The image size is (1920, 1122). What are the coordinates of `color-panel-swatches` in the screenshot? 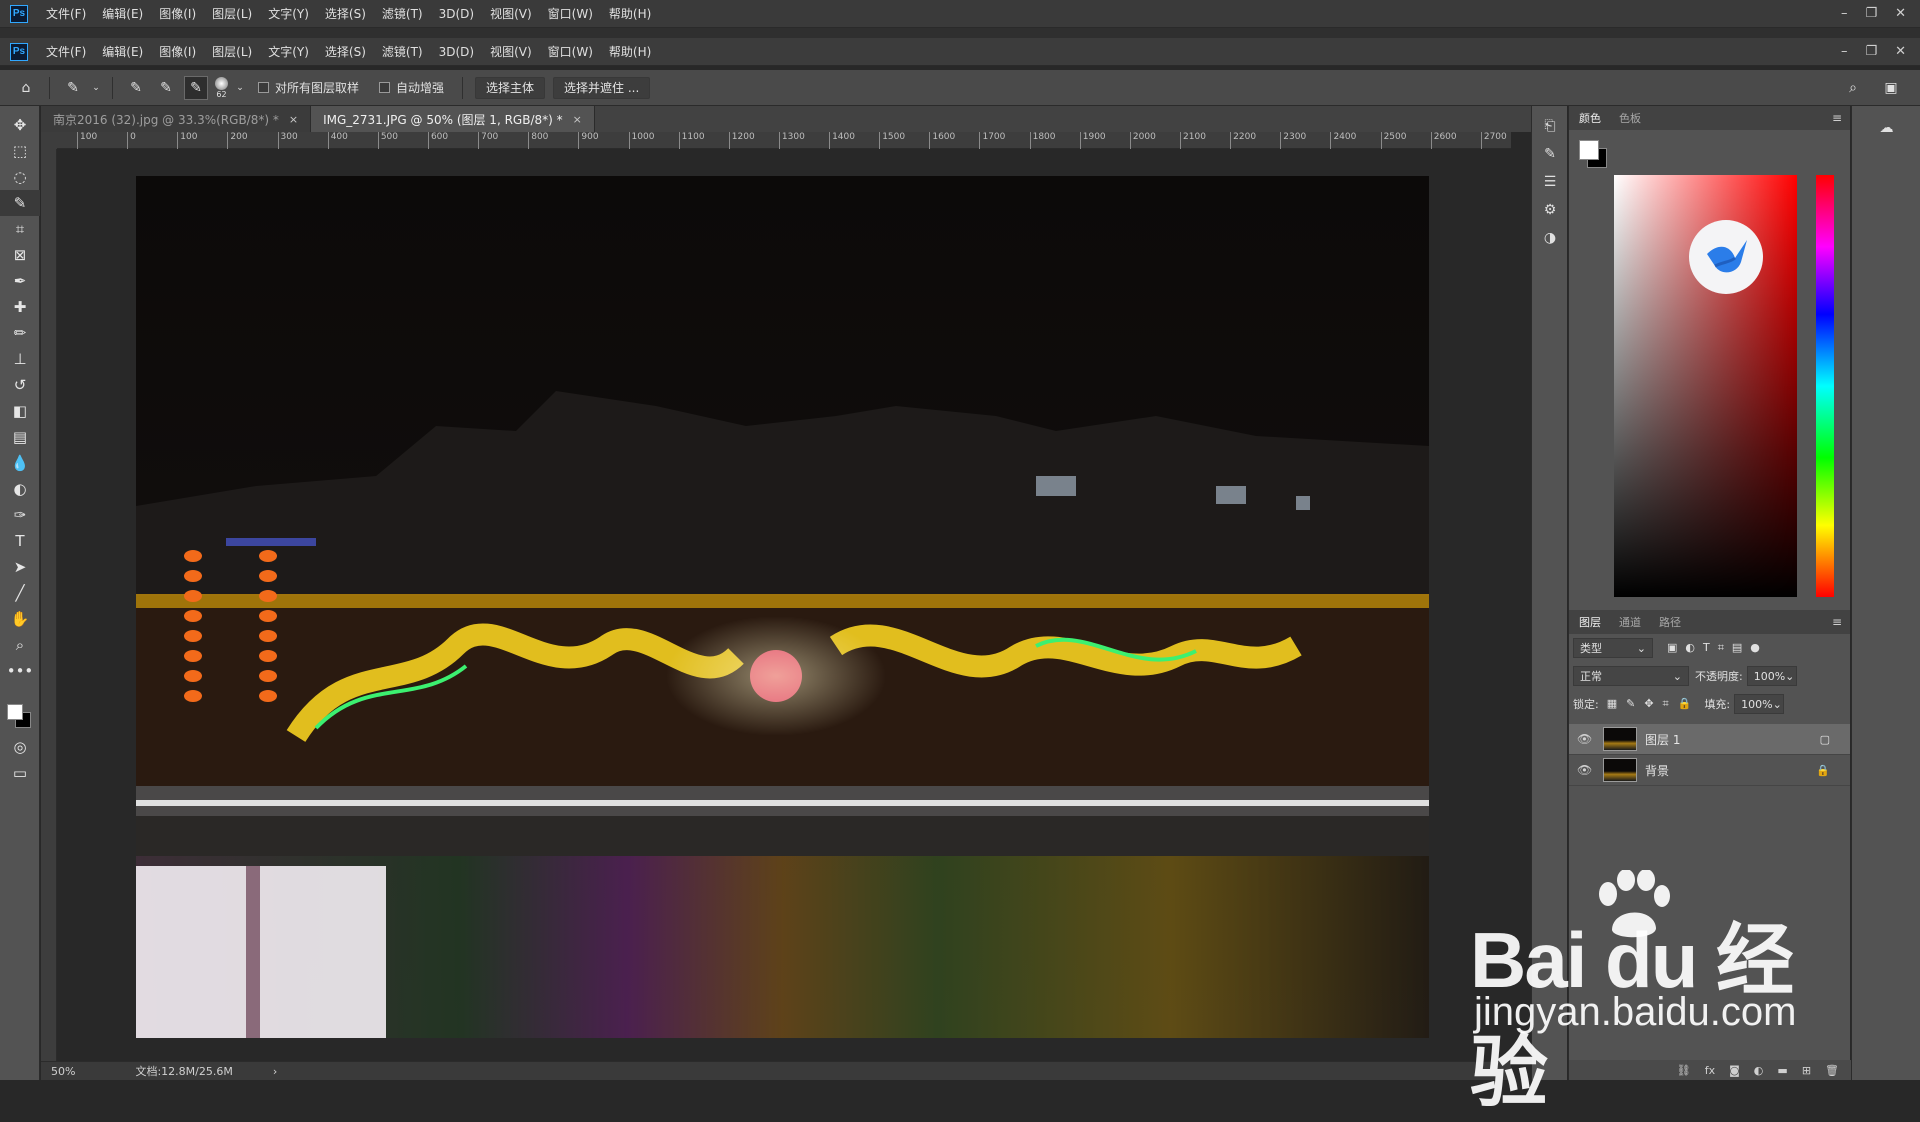 It's located at (1594, 155).